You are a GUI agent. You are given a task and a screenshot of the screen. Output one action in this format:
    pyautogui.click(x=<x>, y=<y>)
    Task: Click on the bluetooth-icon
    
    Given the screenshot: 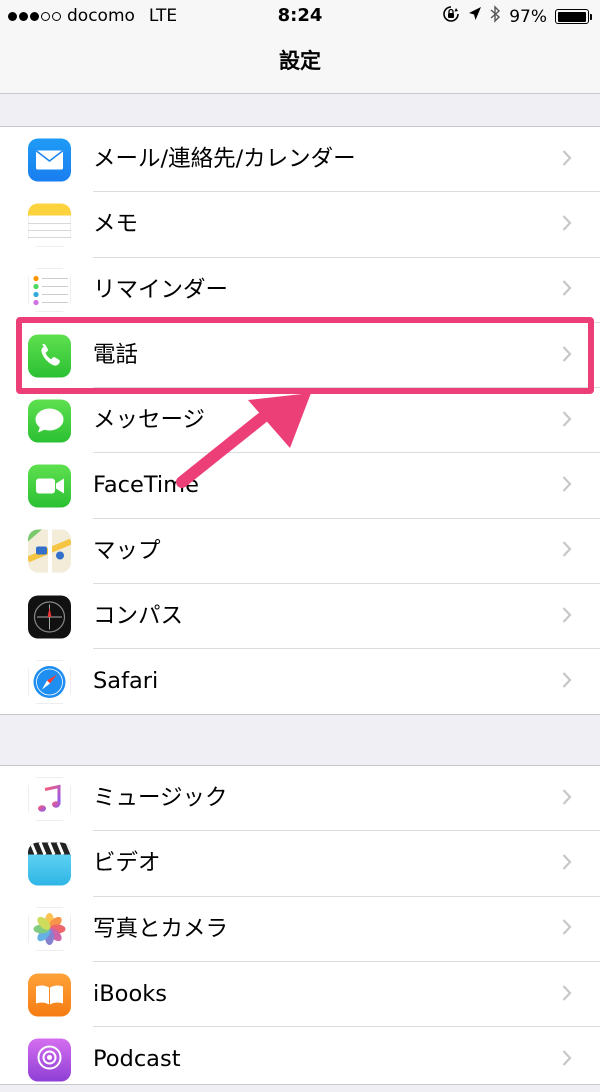 What is the action you would take?
    pyautogui.click(x=495, y=16)
    